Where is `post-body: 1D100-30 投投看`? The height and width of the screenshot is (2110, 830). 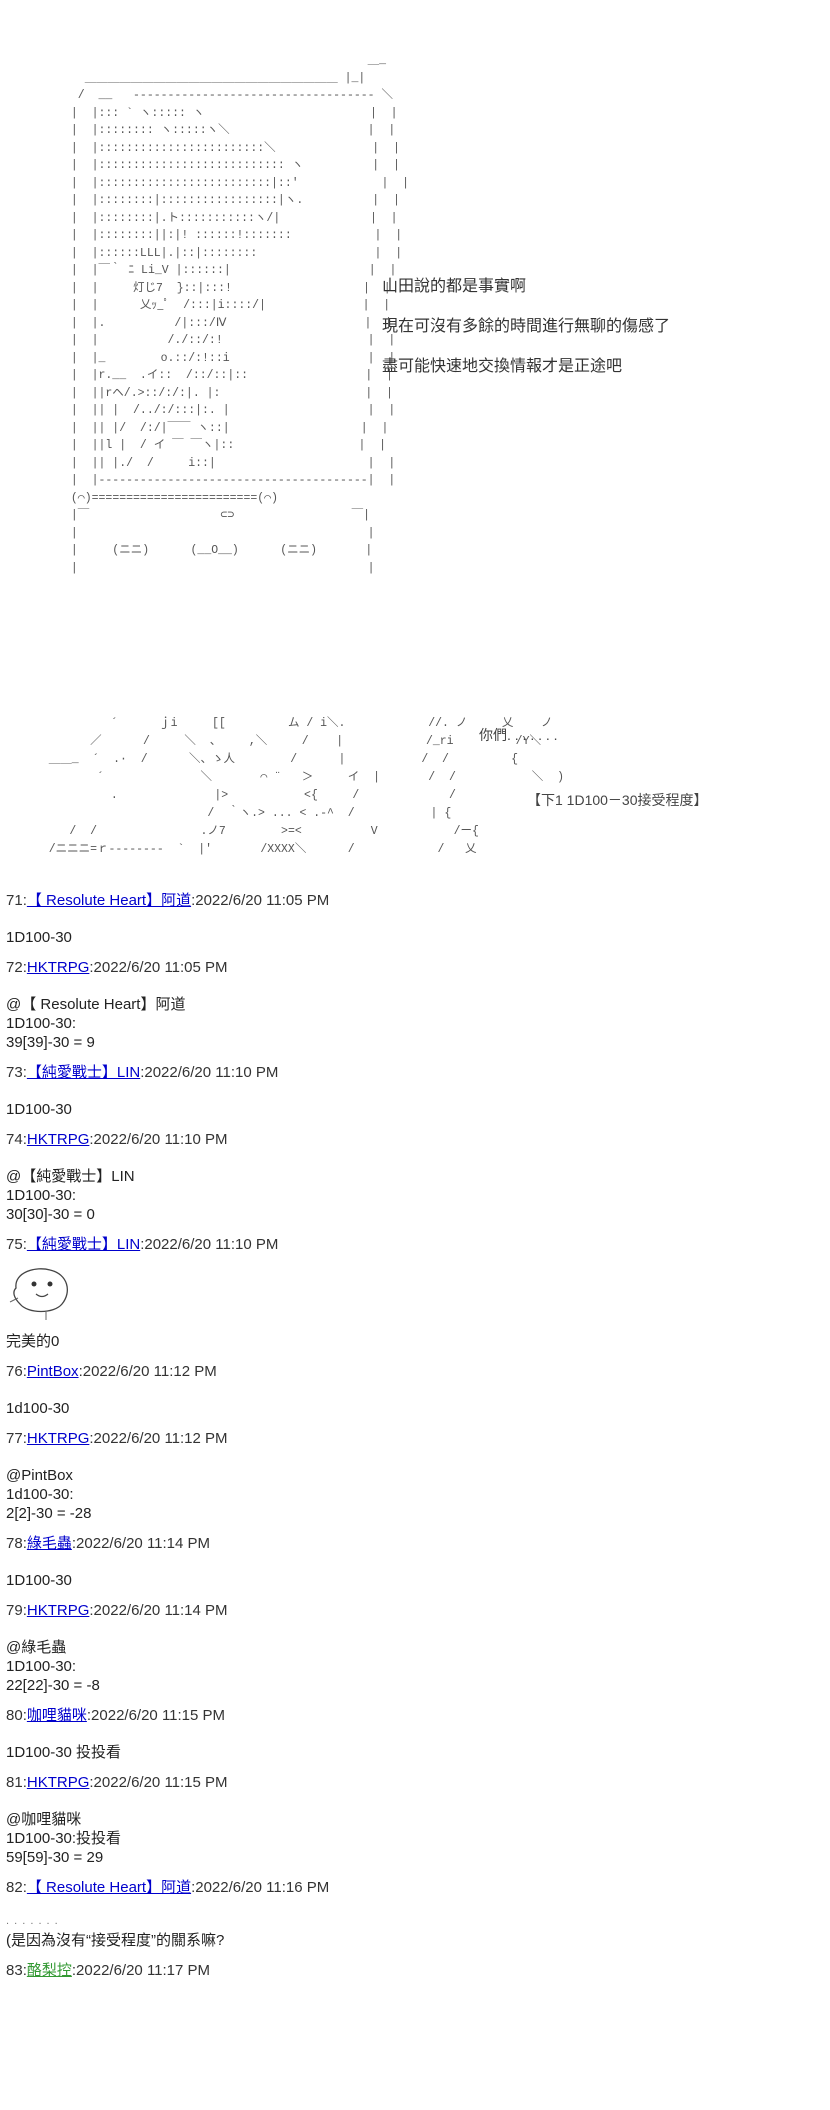
post-body: 1D100-30 投投看 is located at coordinates (64, 1752).